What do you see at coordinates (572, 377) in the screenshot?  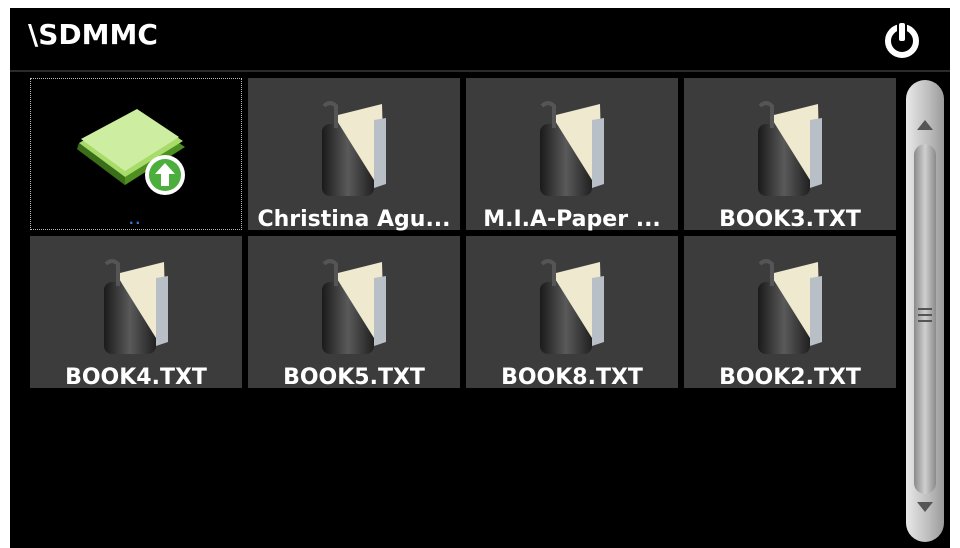 I see `tile-label: BOOK8.TXT` at bounding box center [572, 377].